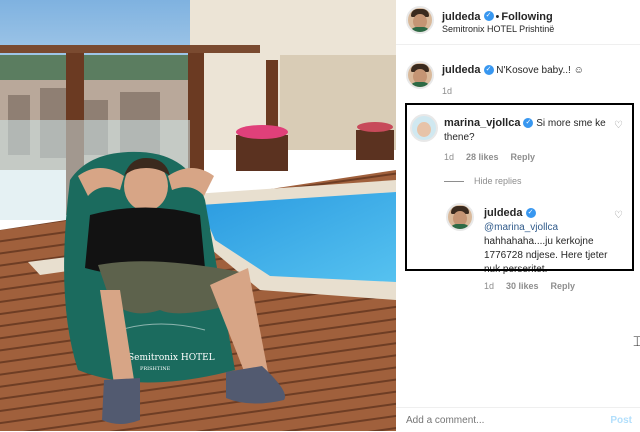 This screenshot has height=432, width=640. What do you see at coordinates (519, 187) in the screenshot?
I see `highlight-box` at bounding box center [519, 187].